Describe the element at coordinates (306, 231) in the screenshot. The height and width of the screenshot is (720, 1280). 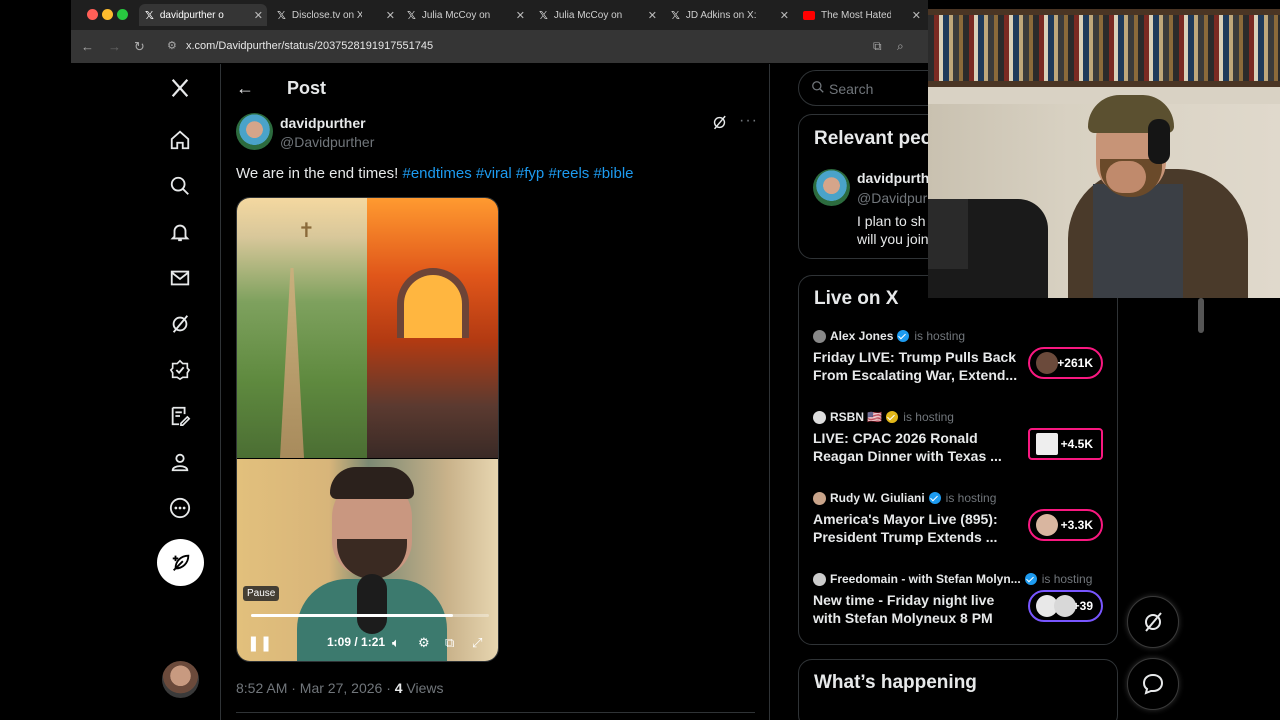
I see `cross-icon: ✝` at that location.